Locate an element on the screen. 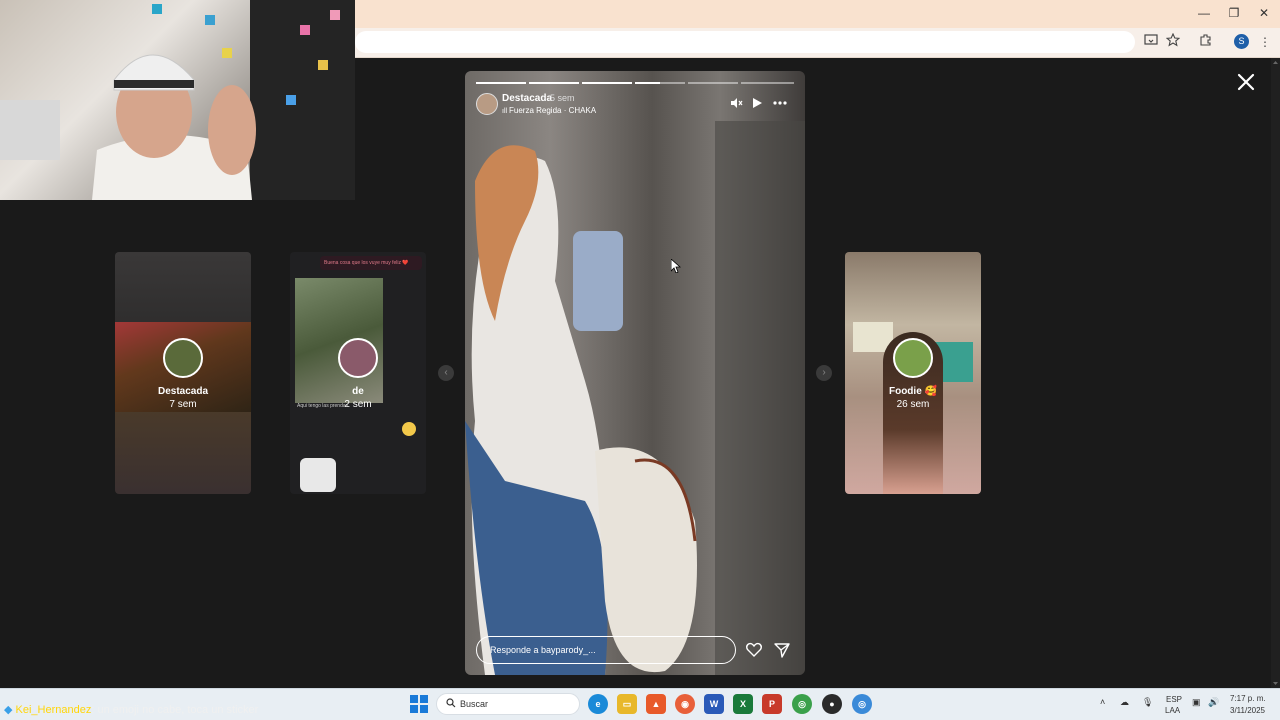 This screenshot has width=1280, height=720. bed is located at coordinates (30, 130).